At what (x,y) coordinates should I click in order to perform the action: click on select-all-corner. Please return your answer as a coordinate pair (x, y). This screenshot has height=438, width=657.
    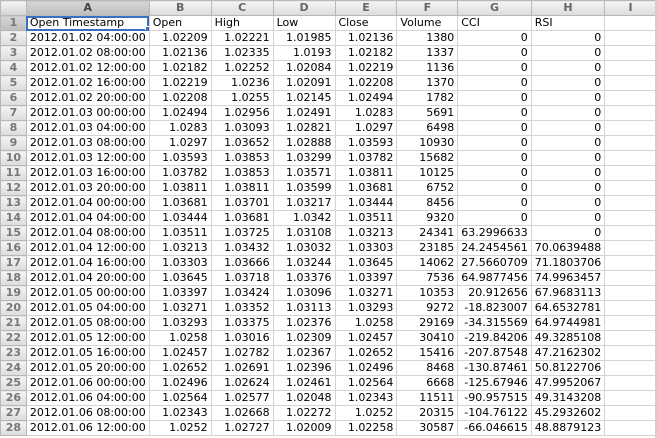
    Looking at the image, I should click on (13, 8).